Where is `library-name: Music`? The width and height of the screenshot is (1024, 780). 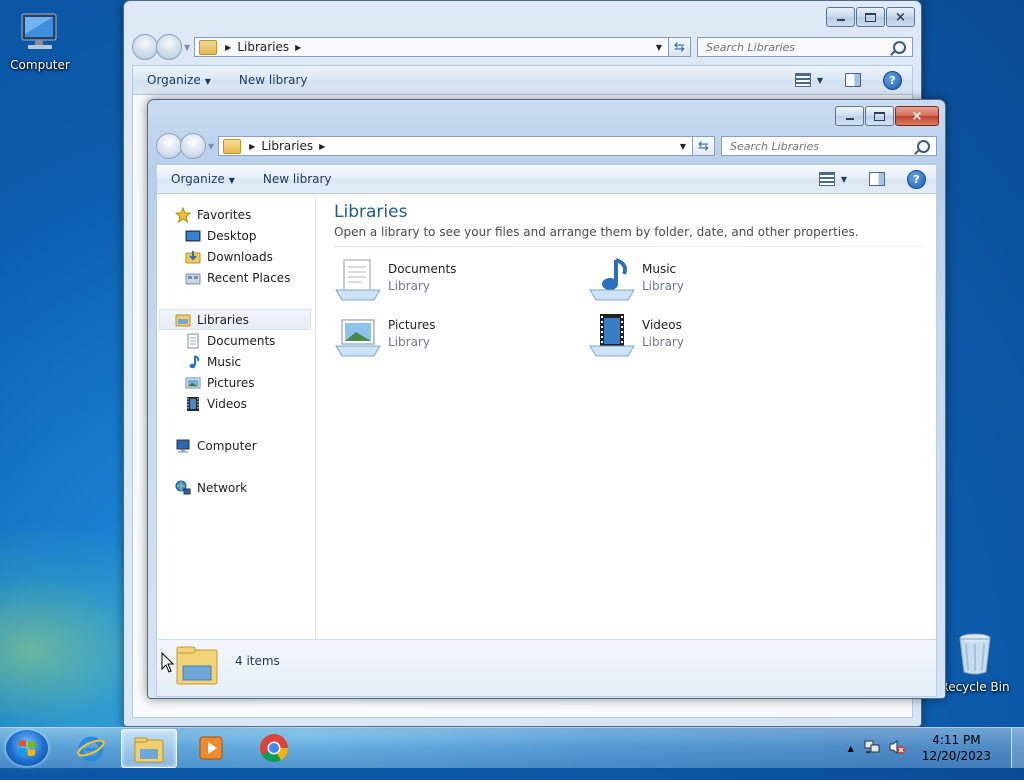 library-name: Music is located at coordinates (659, 269).